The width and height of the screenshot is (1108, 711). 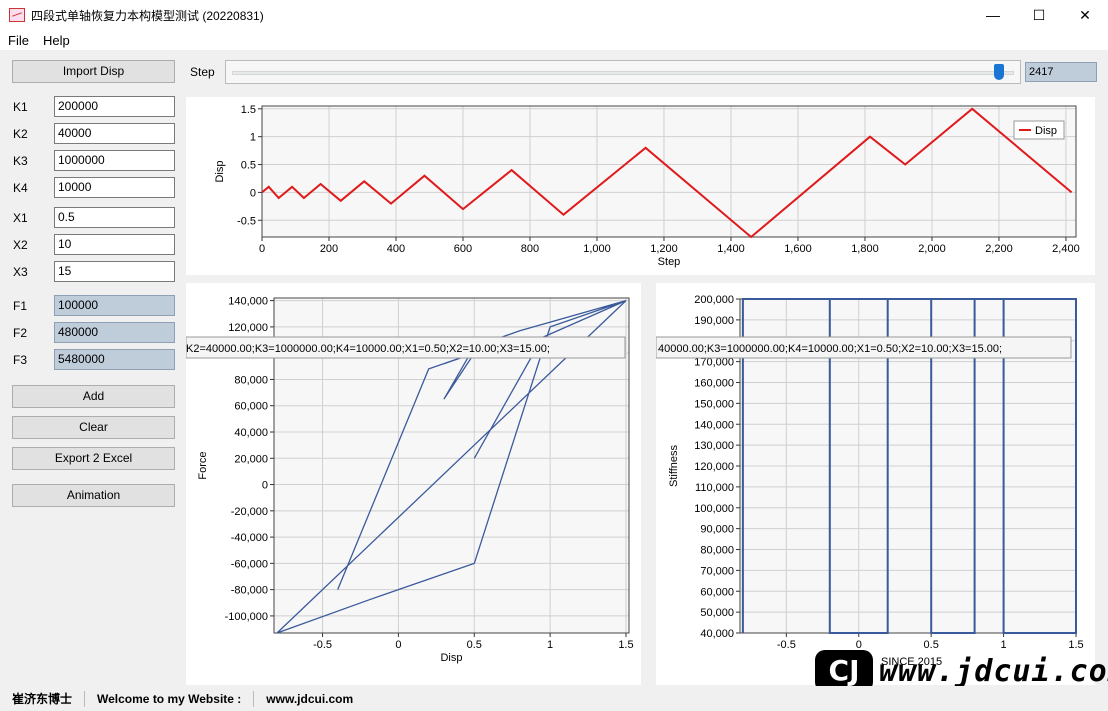 What do you see at coordinates (554, 15) in the screenshot?
I see `title-bar: 四段式单轴恢复力本构模型测试 (20220831) — ☐ ✕` at bounding box center [554, 15].